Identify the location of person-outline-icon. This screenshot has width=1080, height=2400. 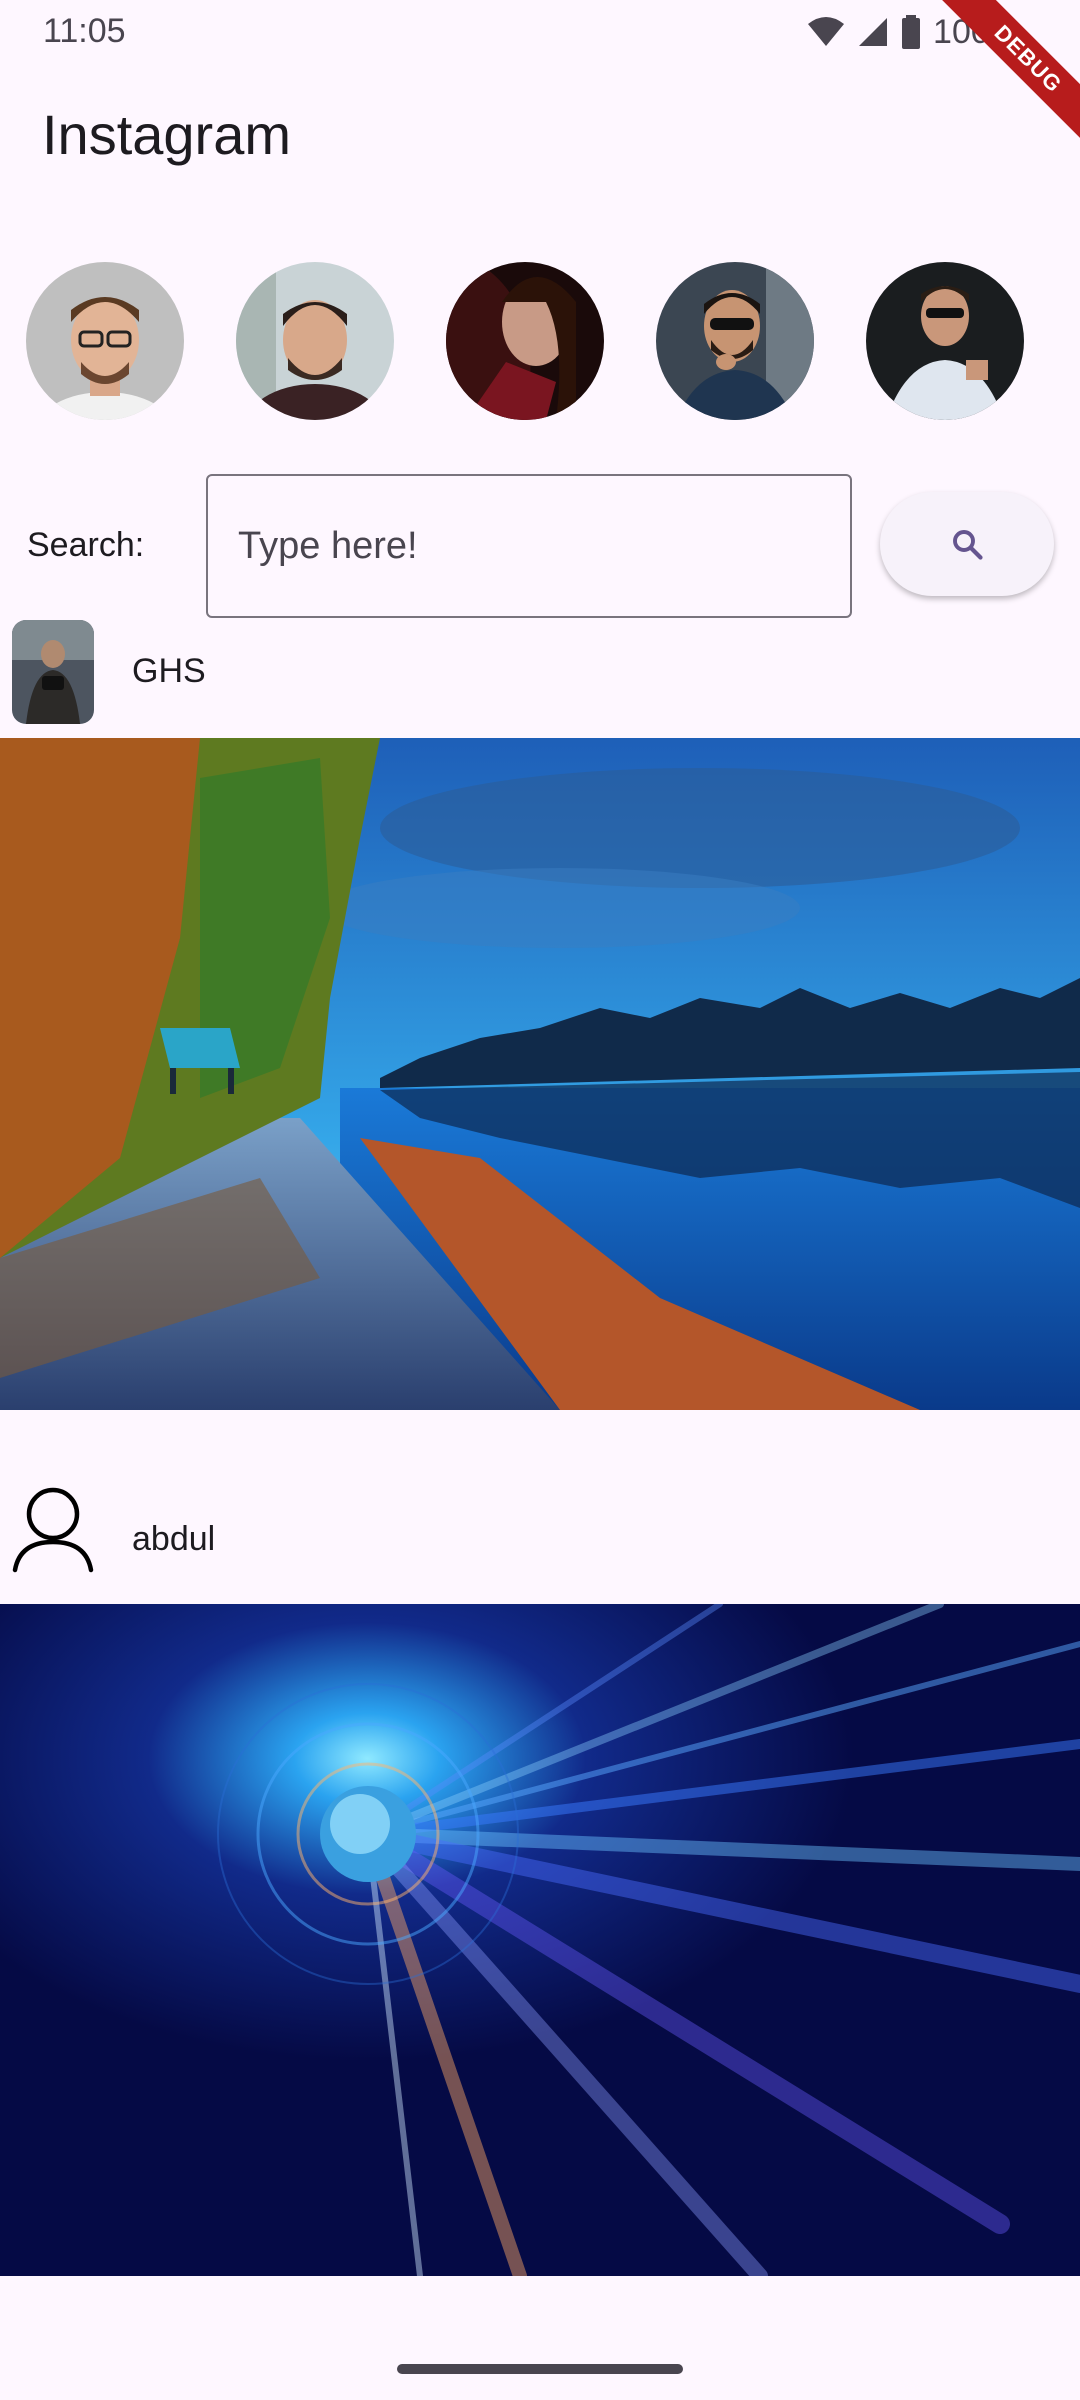
(53, 1532).